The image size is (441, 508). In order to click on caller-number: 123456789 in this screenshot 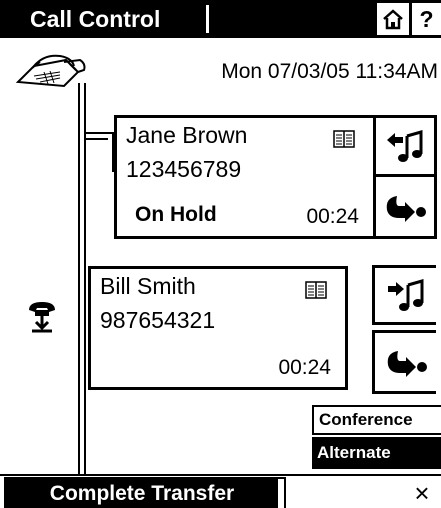, I will do `click(184, 169)`.